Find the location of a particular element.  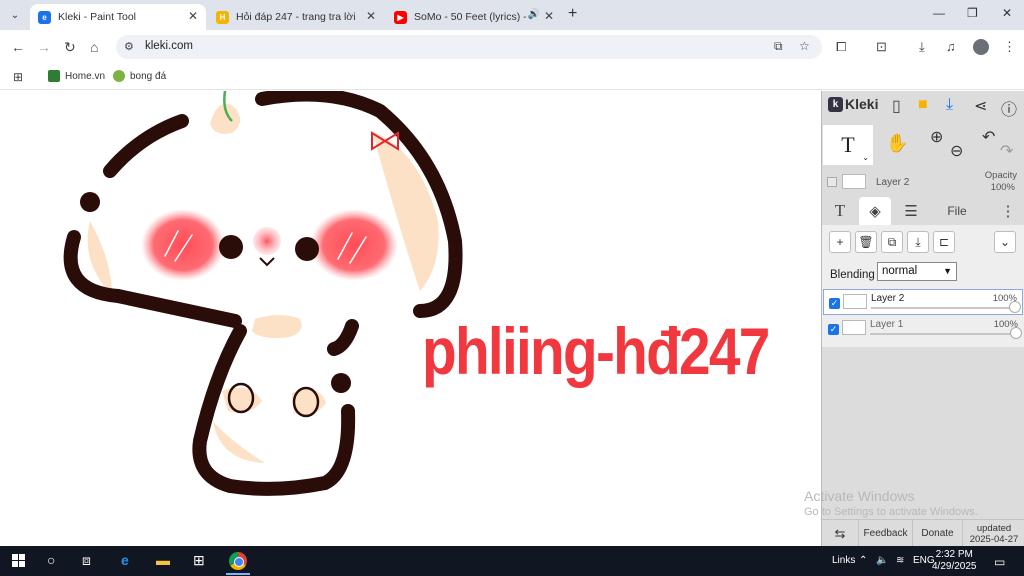

kleki-logo: k Kleki is located at coordinates (853, 104).